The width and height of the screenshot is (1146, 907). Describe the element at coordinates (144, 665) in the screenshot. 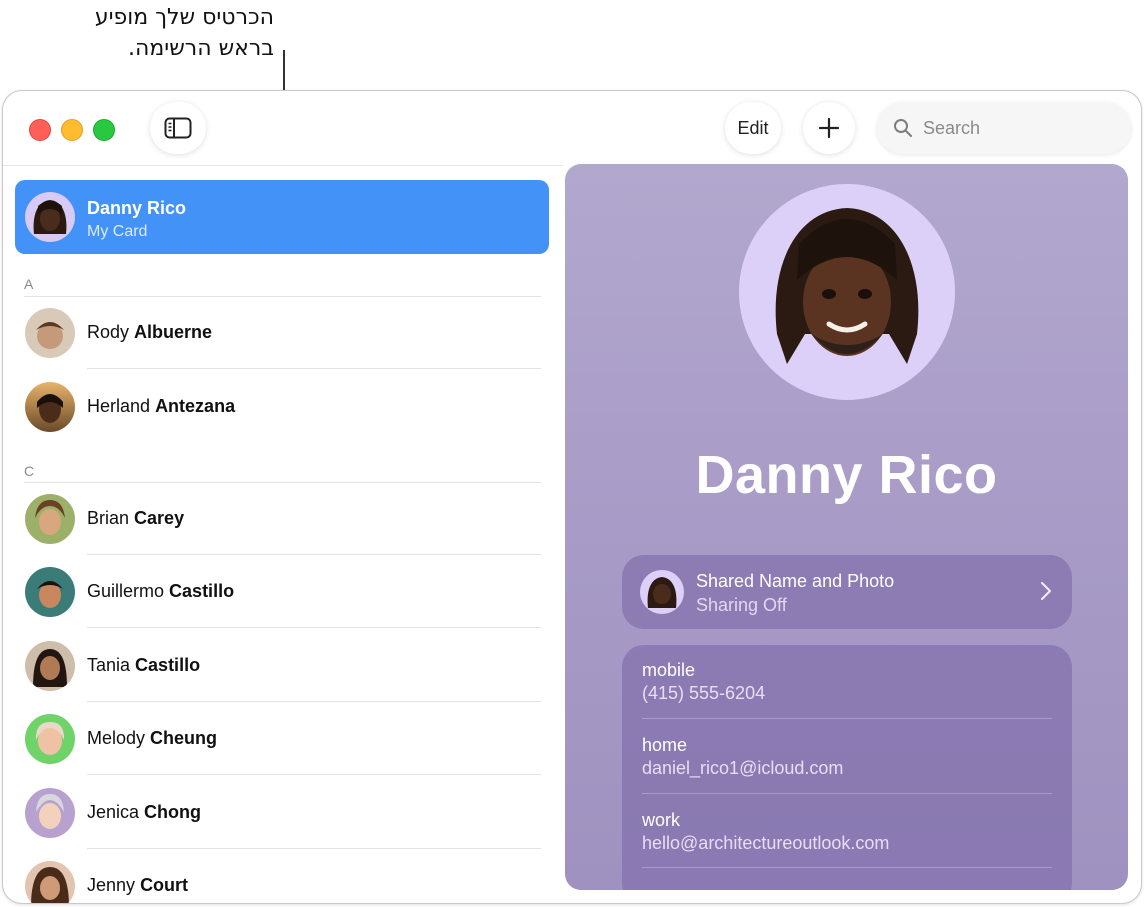

I see `contact-name: Tania Castillo` at that location.